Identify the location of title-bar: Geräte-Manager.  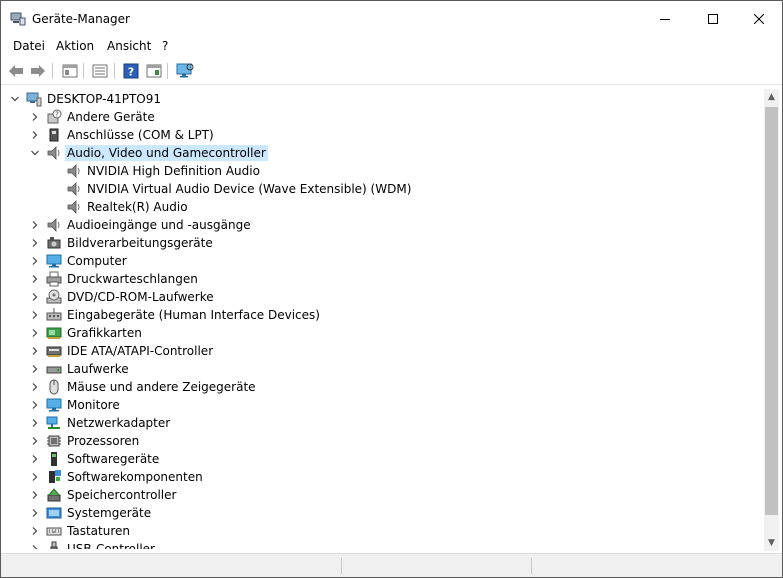
(391, 19).